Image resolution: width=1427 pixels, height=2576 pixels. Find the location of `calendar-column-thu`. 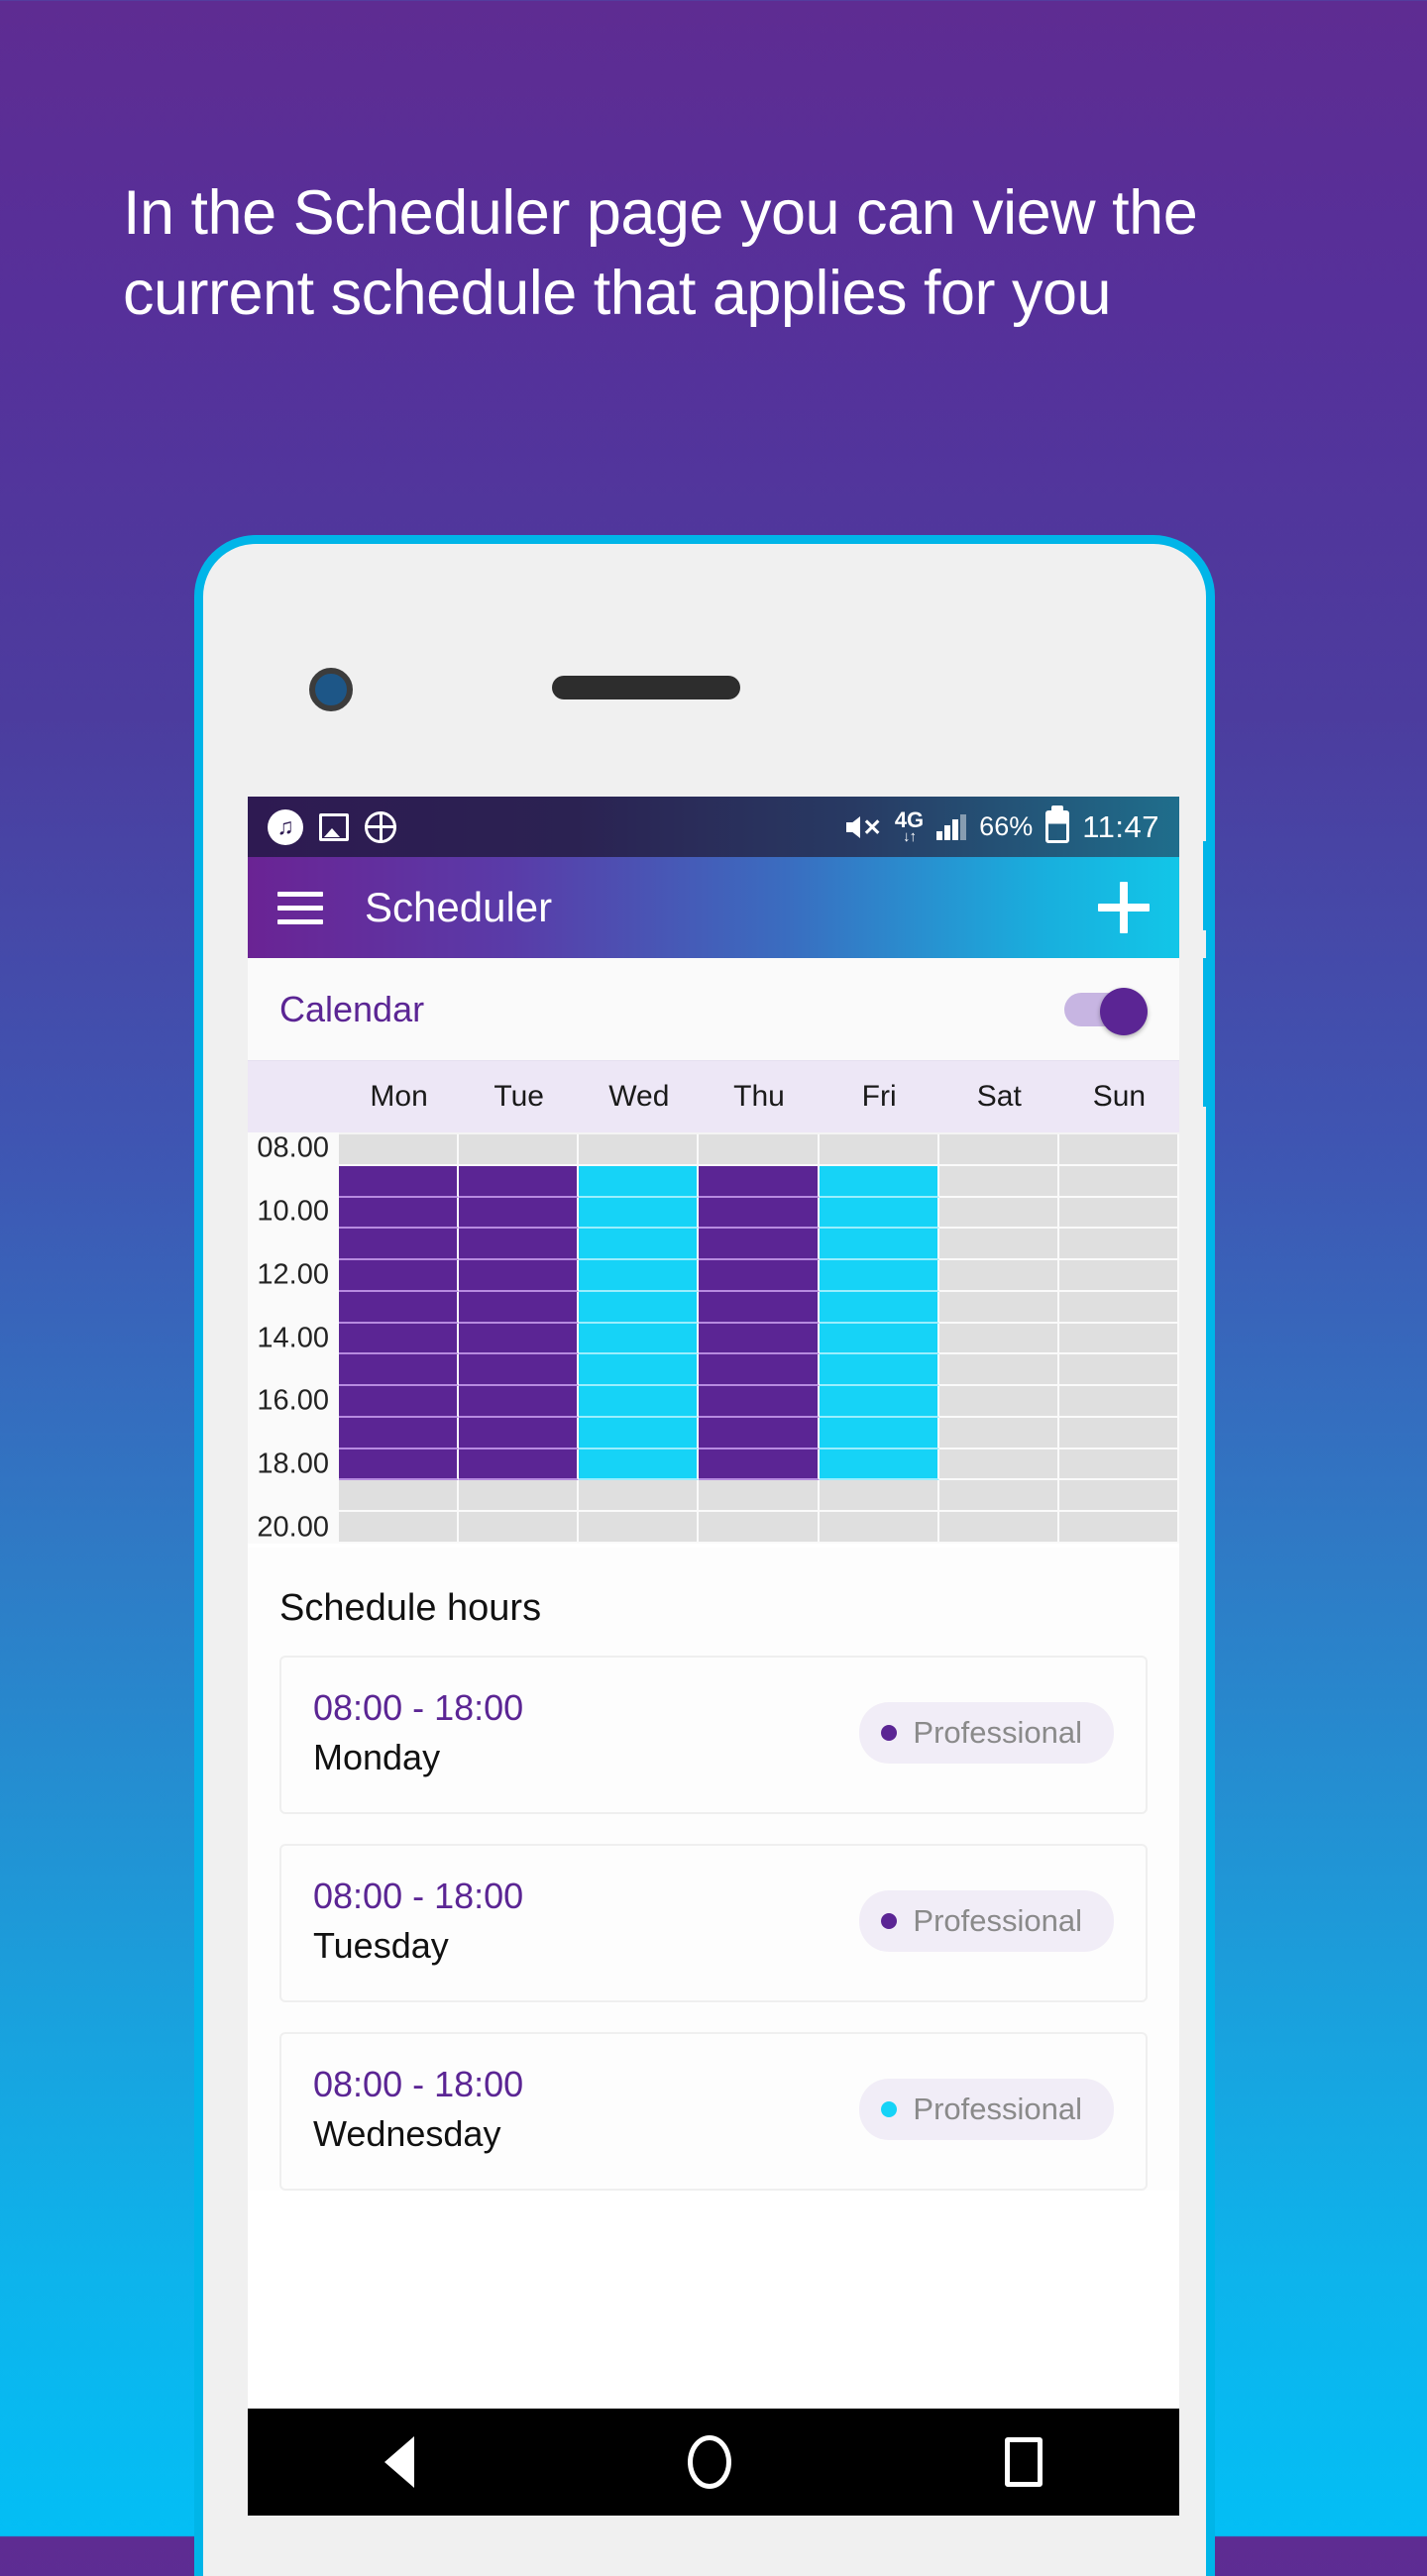

calendar-column-thu is located at coordinates (759, 1339).